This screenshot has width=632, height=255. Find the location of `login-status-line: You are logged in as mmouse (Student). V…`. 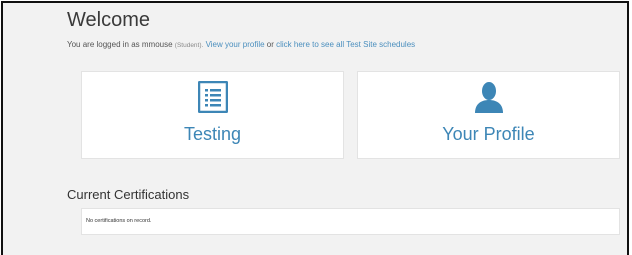

login-status-line: You are logged in as mmouse (Student). V… is located at coordinates (241, 44).